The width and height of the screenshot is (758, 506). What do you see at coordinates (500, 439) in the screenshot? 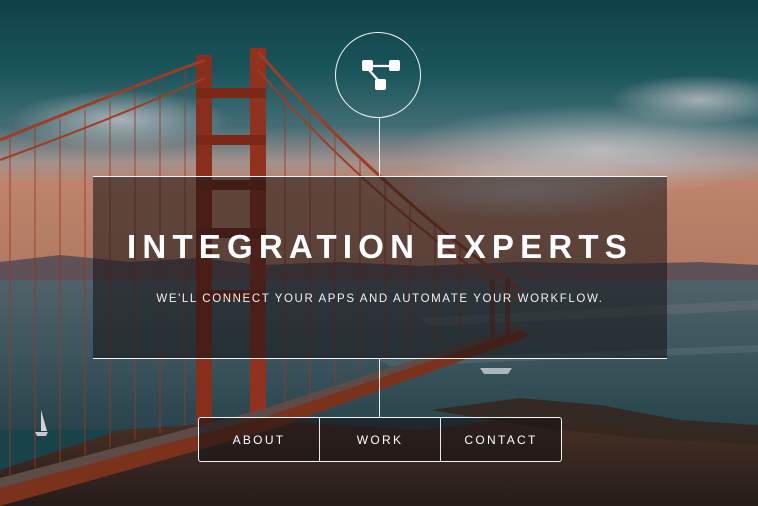
I see `nav-contact-button: CONTACT` at bounding box center [500, 439].